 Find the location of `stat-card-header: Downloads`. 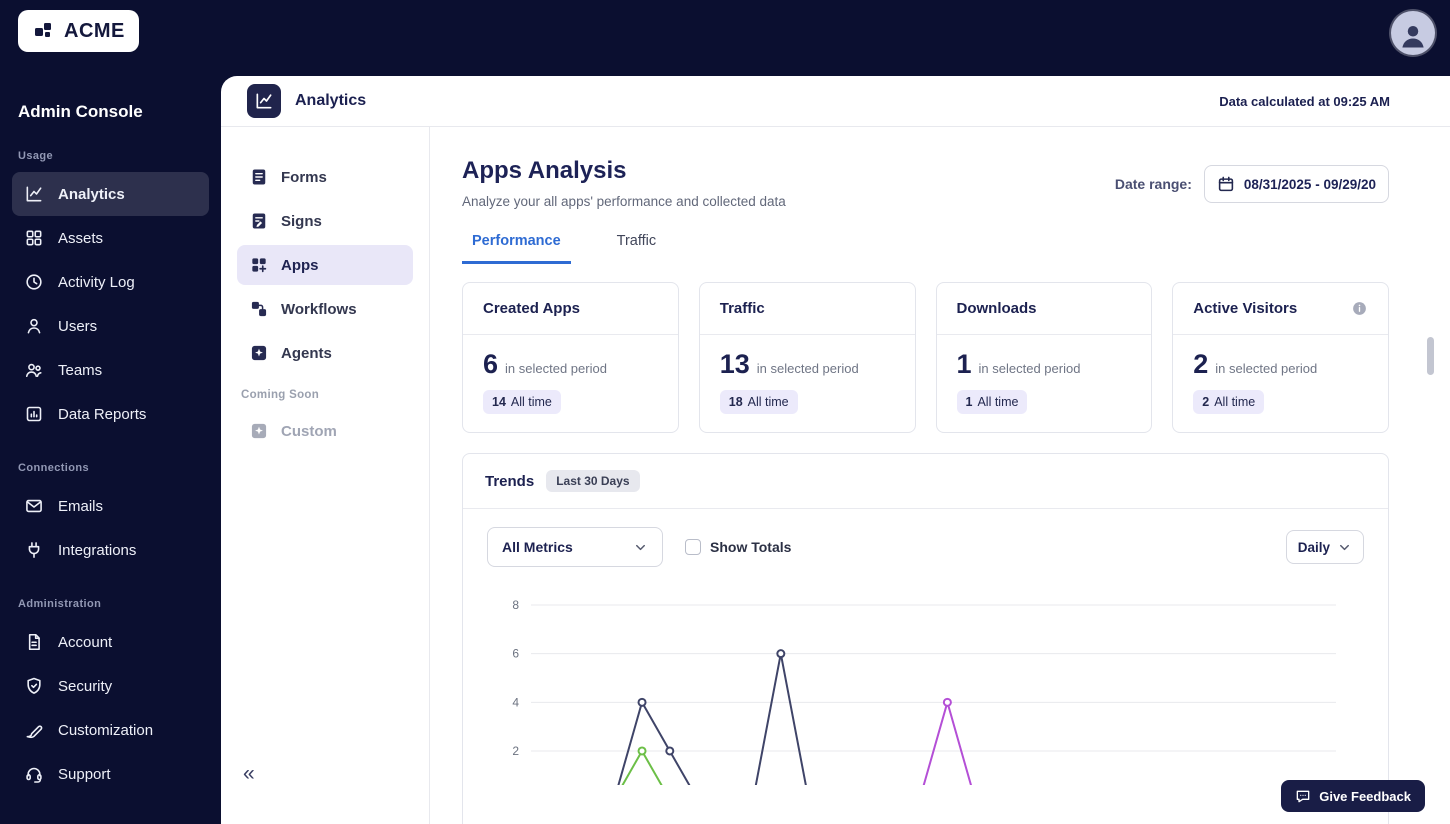

stat-card-header: Downloads is located at coordinates (1044, 309).